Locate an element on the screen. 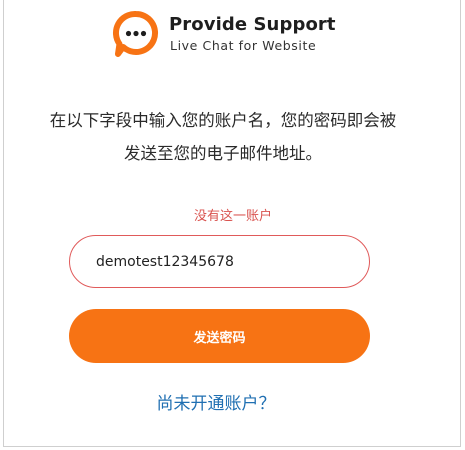 Image resolution: width=465 pixels, height=450 pixels. provide-support-logo: Provide Support Live Chat for Website is located at coordinates (226, 35).